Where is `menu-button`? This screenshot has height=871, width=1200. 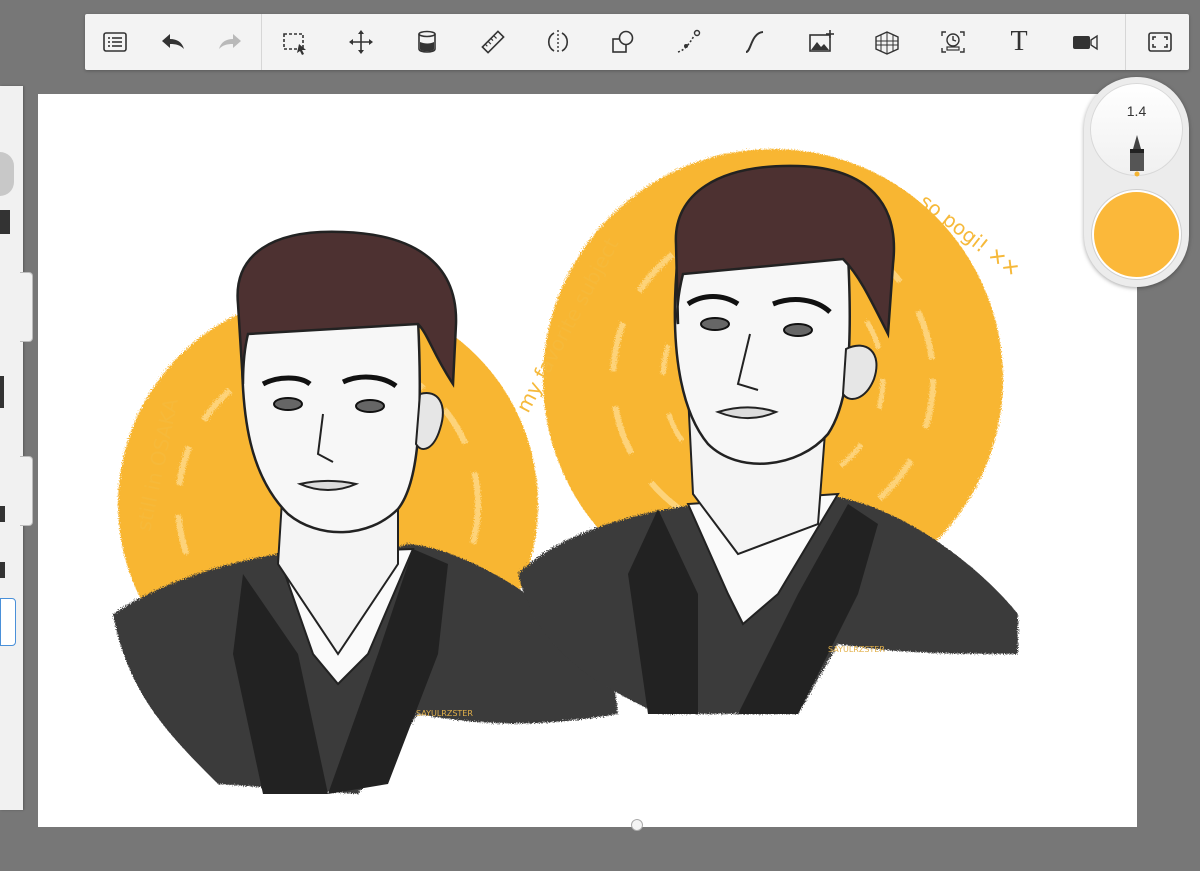
menu-button is located at coordinates (115, 42).